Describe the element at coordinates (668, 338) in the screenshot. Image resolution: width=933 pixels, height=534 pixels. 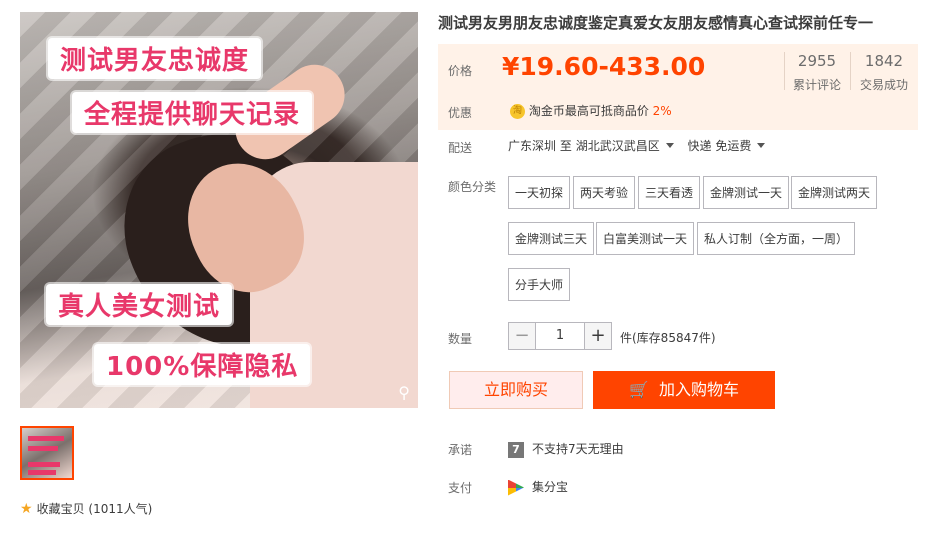
I see `stock-info: 件(库存85847件)` at that location.